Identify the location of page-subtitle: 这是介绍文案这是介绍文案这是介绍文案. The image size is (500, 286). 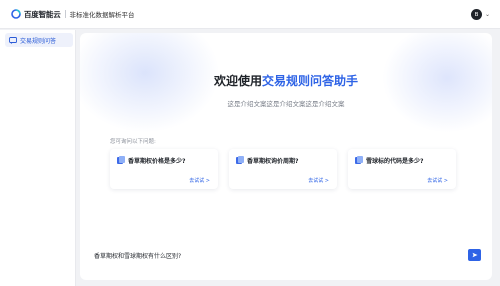
(286, 104).